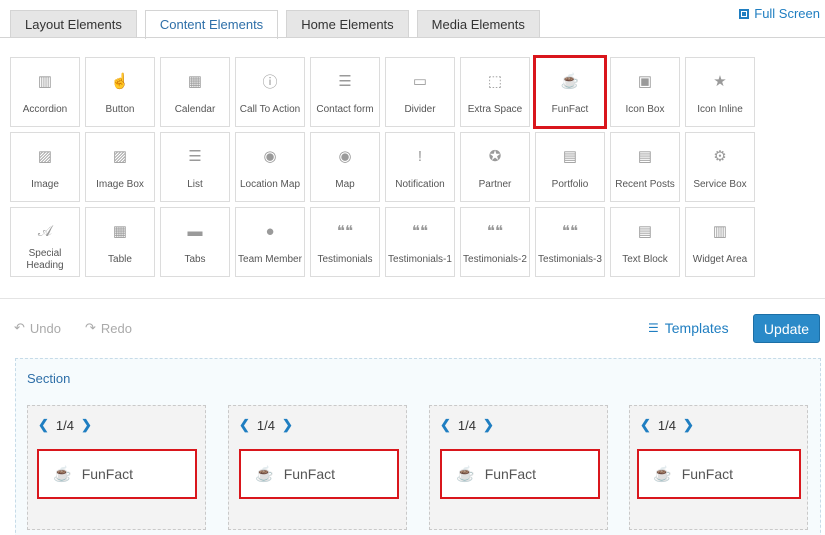 Image resolution: width=825 pixels, height=535 pixels. I want to click on element-label: Location Map, so click(270, 184).